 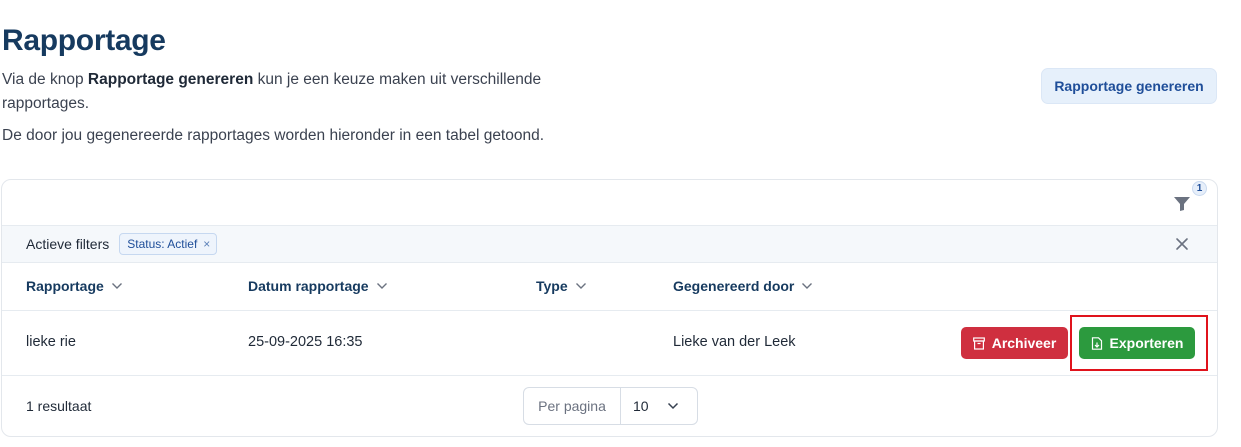 What do you see at coordinates (45, 79) in the screenshot?
I see `intro-prefix: Via de knop` at bounding box center [45, 79].